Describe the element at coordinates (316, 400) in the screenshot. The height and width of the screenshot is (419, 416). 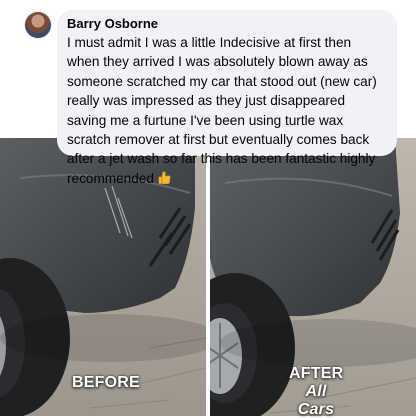
I see `after-label-line2: All Cars` at that location.